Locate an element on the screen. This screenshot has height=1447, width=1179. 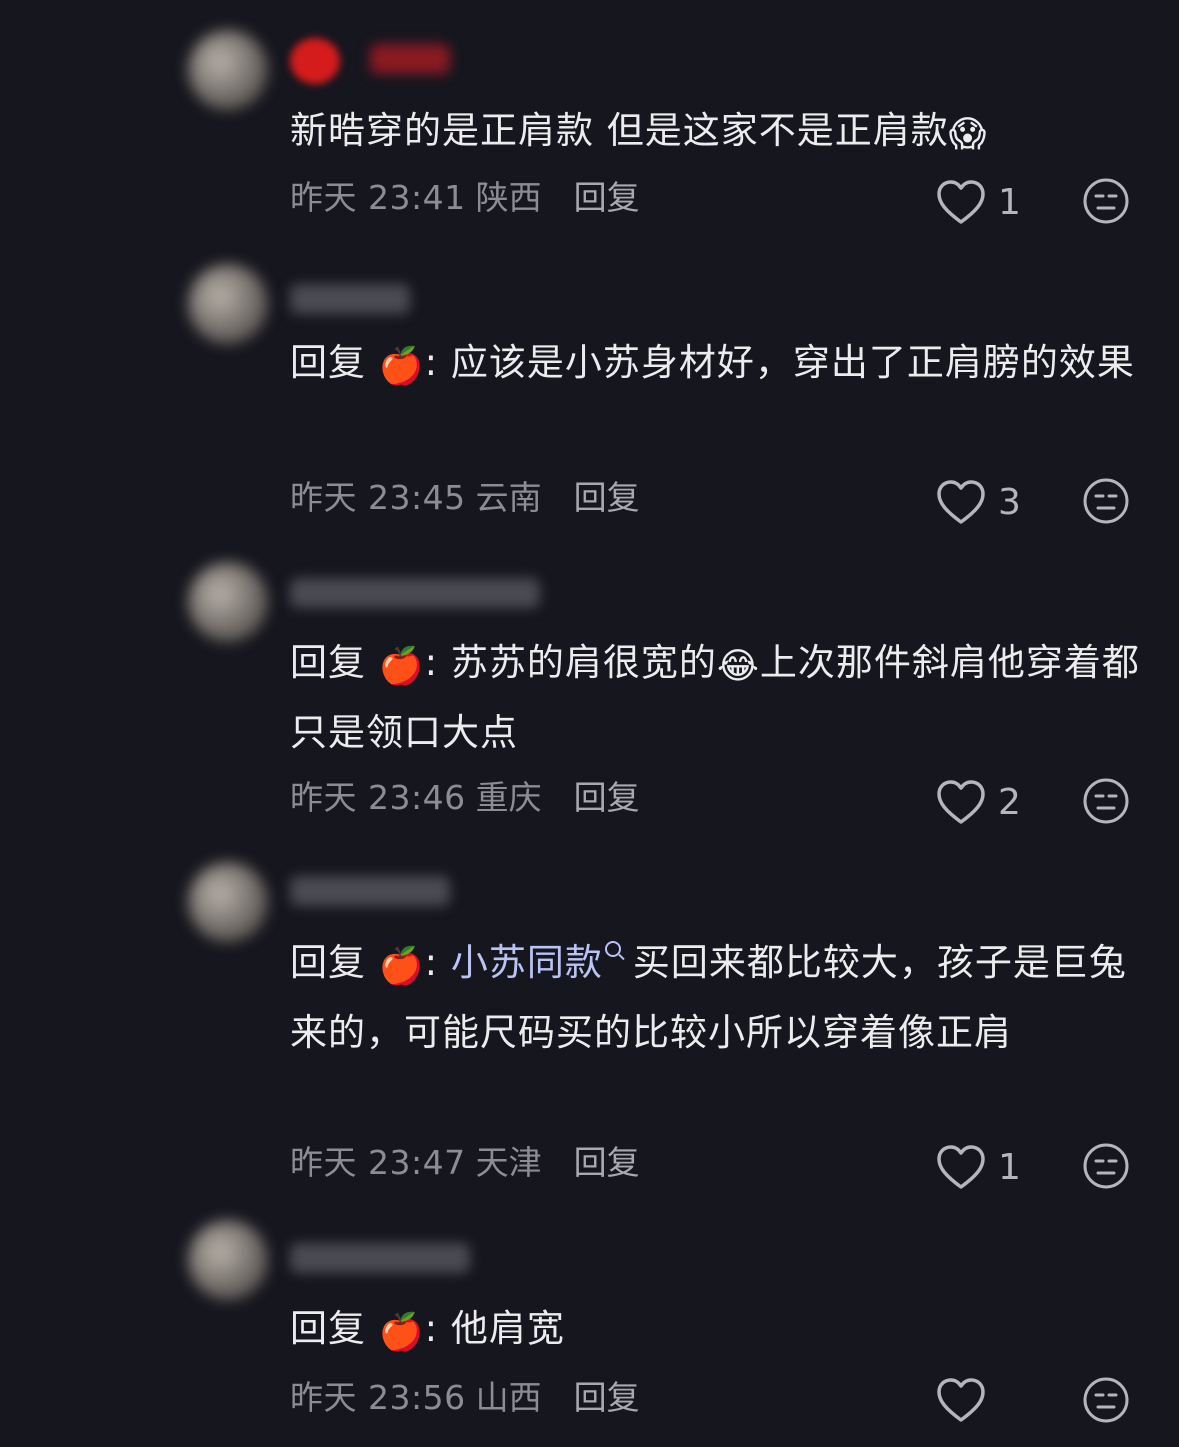
search-icon is located at coordinates (612, 949).